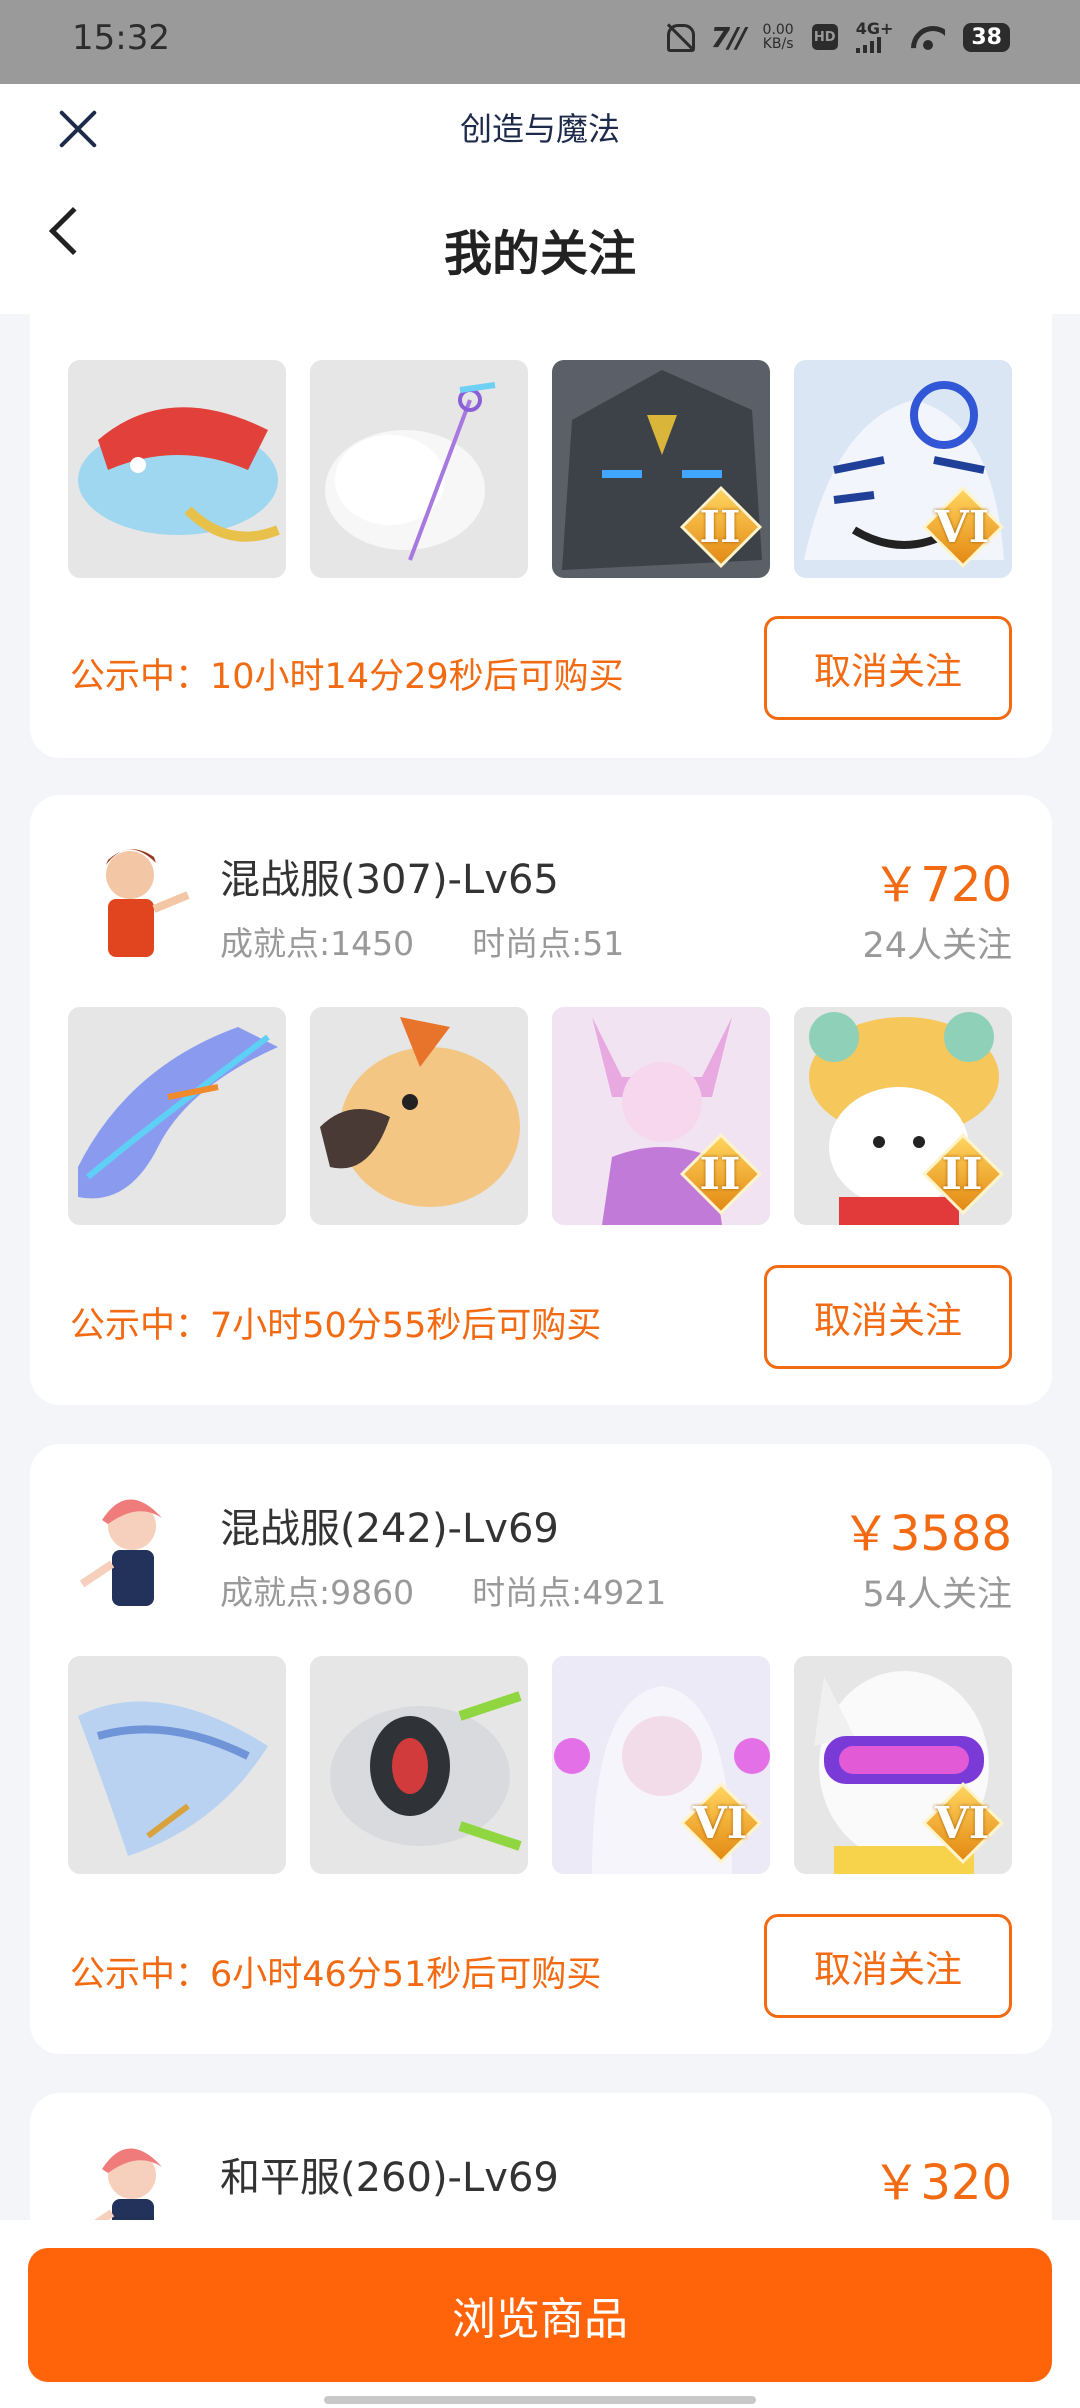 This screenshot has height=2408, width=1080. I want to click on signal-icon, so click(868, 45).